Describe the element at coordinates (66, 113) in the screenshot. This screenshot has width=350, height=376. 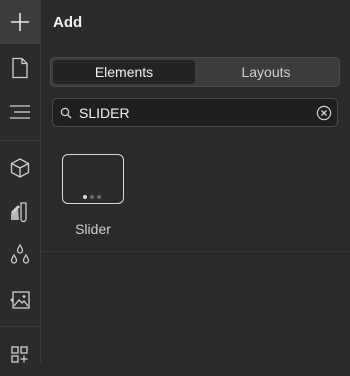
I see `search-icon` at that location.